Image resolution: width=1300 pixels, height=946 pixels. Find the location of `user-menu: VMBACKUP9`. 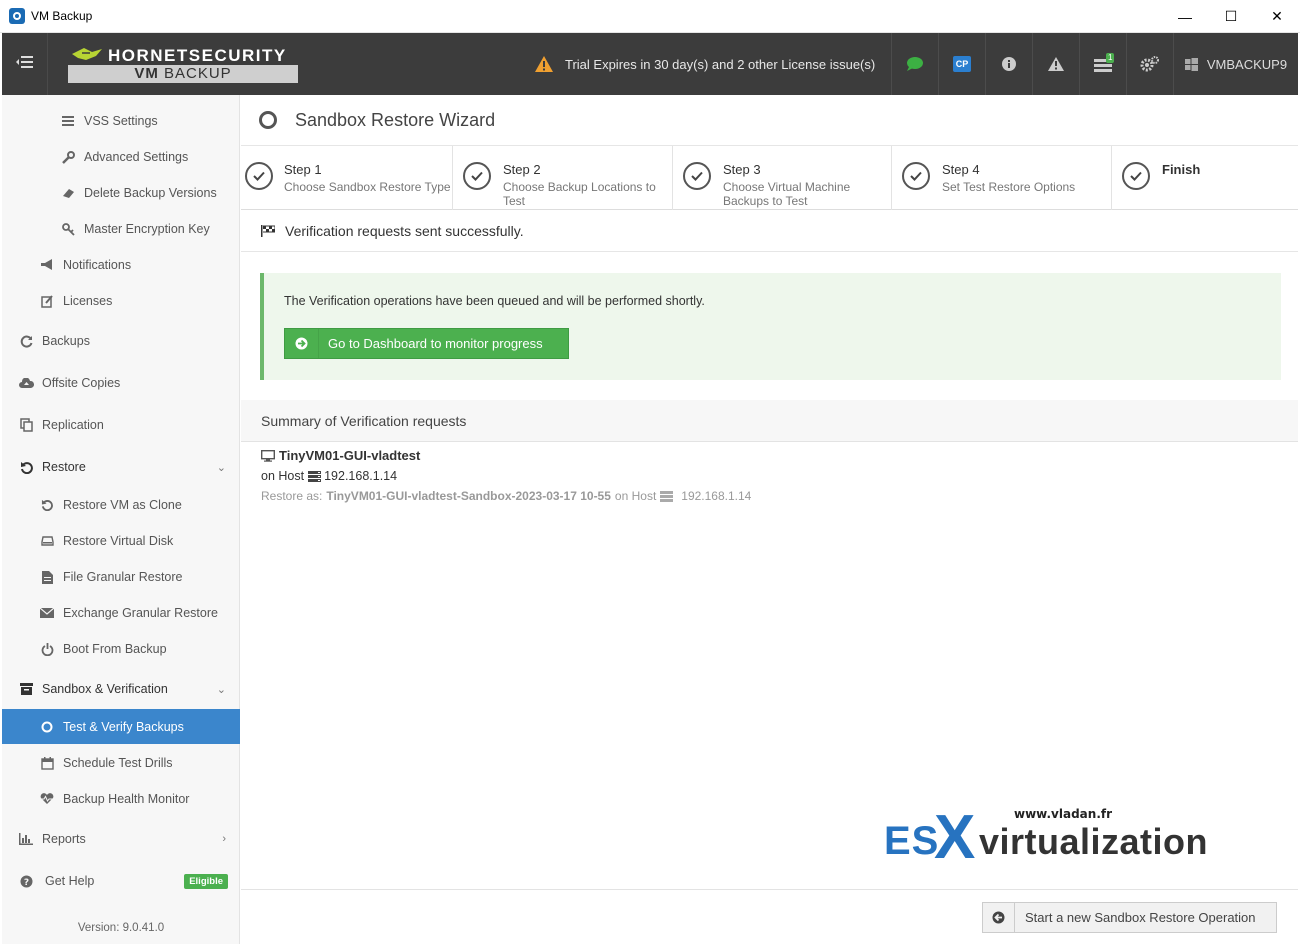

user-menu: VMBACKUP9 is located at coordinates (1235, 64).